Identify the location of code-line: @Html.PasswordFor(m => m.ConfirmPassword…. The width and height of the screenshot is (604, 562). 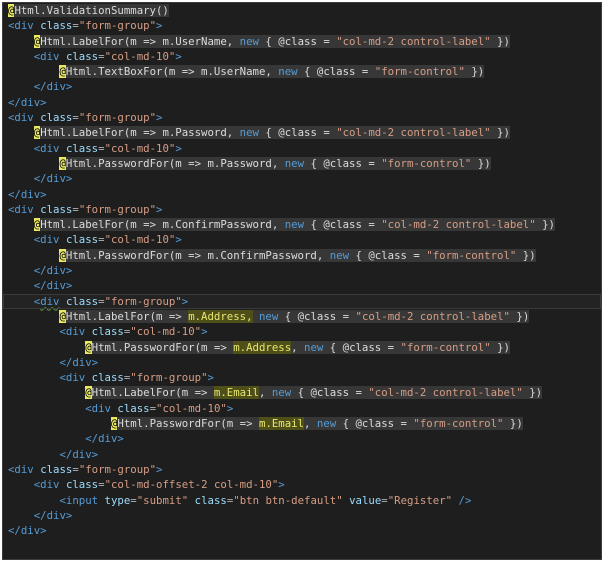
(302, 255).